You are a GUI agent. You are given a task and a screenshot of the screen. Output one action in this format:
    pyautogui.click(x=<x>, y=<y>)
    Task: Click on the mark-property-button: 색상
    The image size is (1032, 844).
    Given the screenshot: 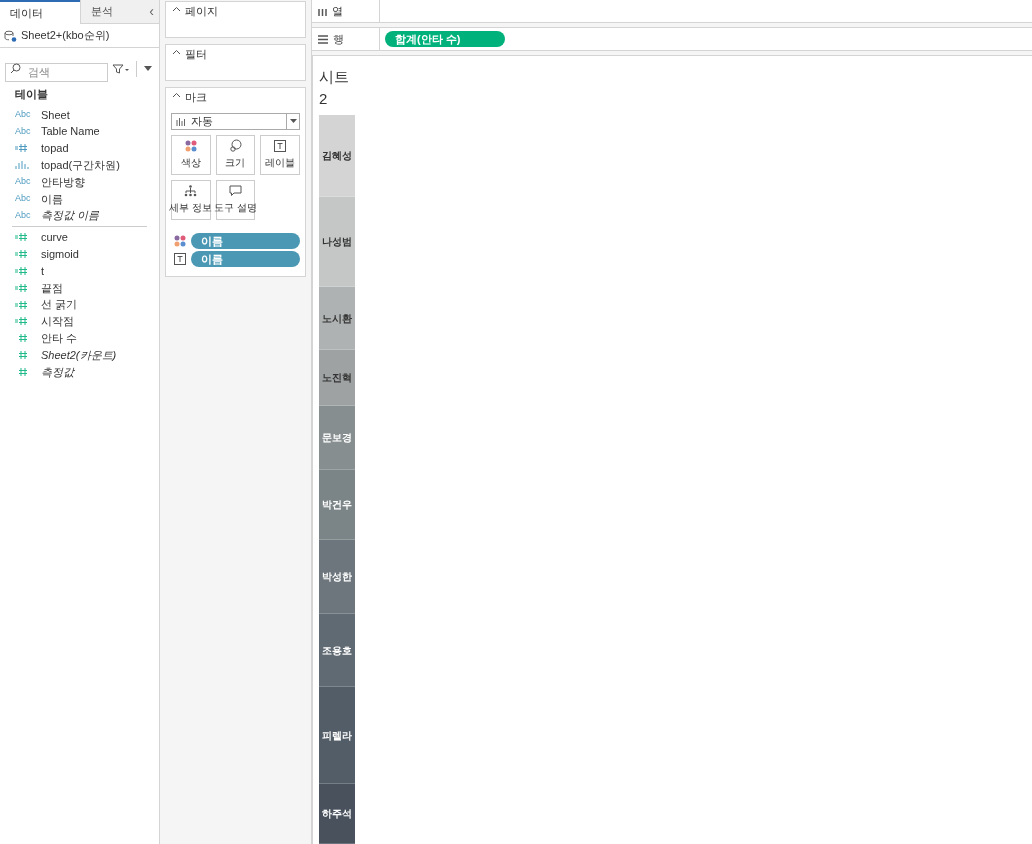 What is the action you would take?
    pyautogui.click(x=191, y=154)
    